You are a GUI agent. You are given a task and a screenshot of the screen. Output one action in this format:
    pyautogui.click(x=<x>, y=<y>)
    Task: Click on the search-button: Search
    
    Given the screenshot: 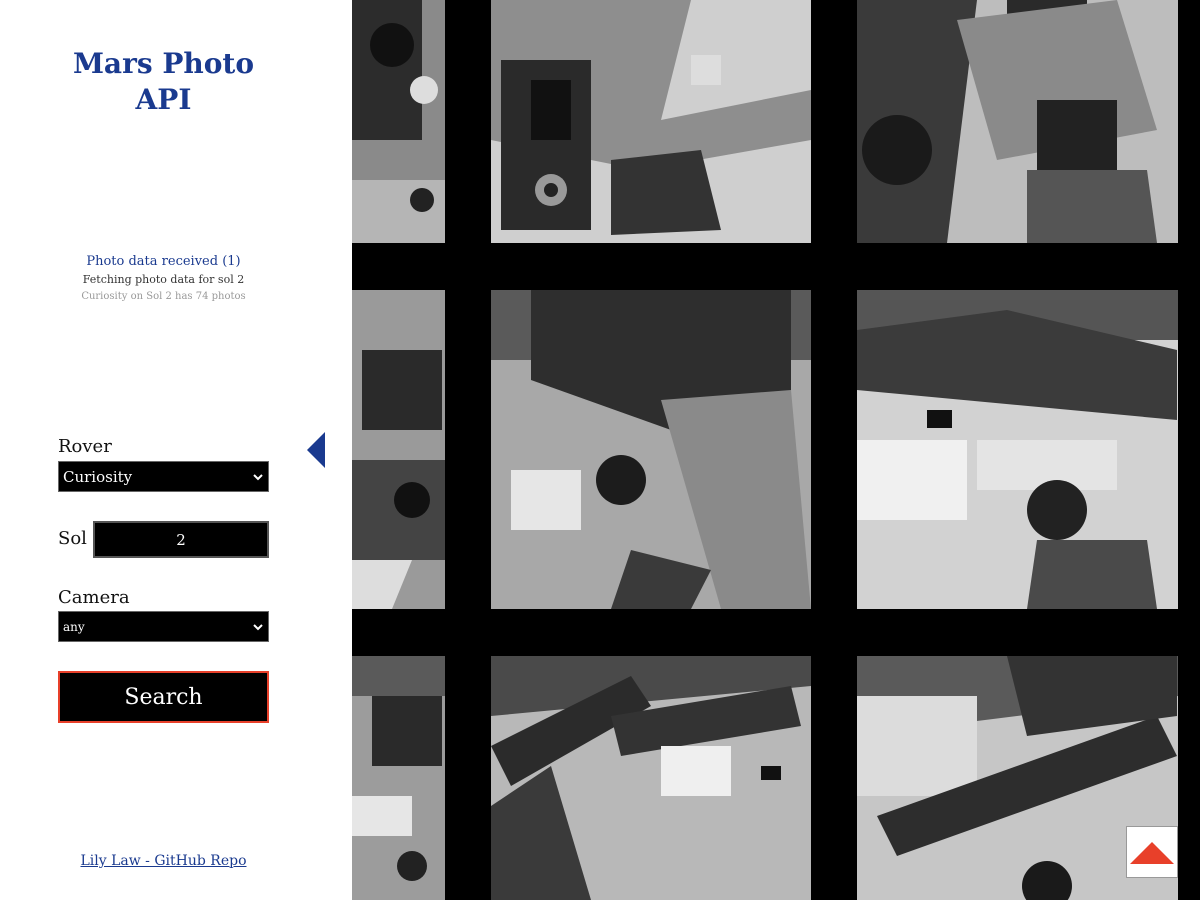 What is the action you would take?
    pyautogui.click(x=163, y=697)
    